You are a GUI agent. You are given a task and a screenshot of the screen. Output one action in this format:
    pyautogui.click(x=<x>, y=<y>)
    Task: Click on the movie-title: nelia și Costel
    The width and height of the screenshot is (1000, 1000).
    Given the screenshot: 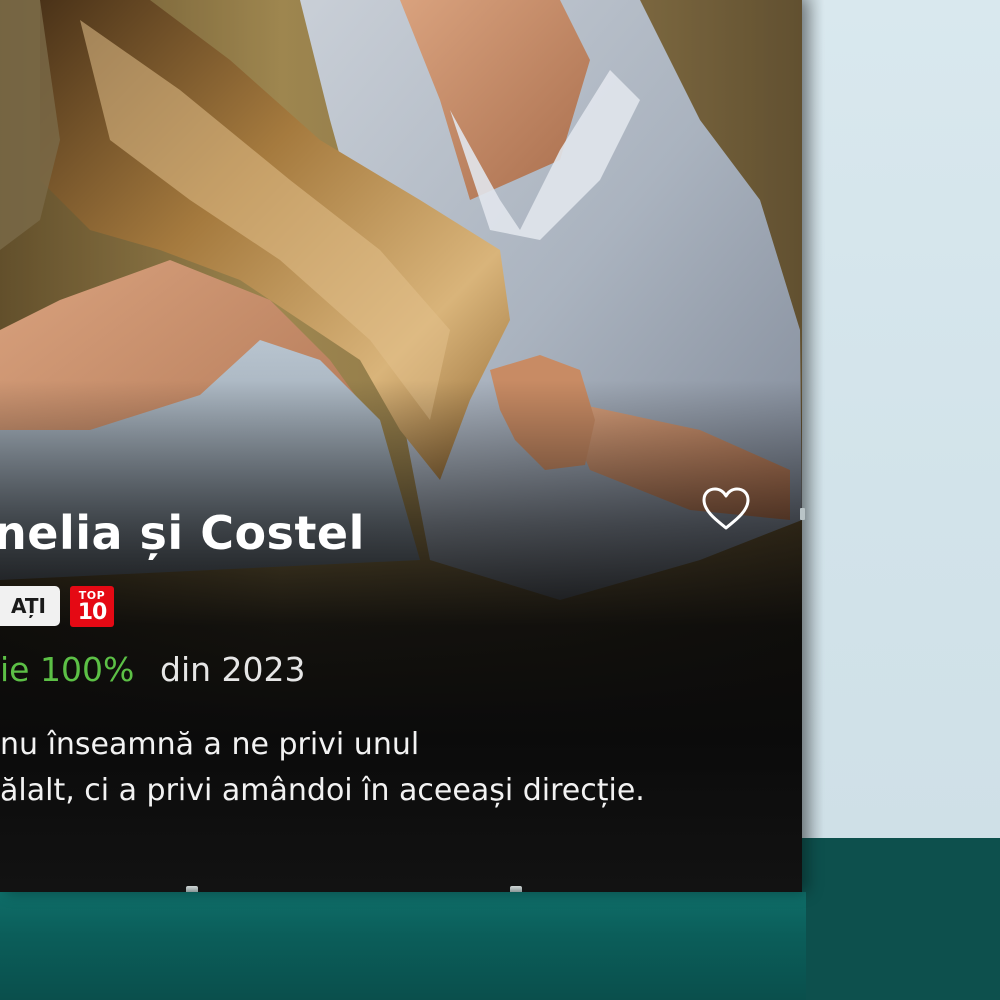 What is the action you would take?
    pyautogui.click(x=182, y=533)
    